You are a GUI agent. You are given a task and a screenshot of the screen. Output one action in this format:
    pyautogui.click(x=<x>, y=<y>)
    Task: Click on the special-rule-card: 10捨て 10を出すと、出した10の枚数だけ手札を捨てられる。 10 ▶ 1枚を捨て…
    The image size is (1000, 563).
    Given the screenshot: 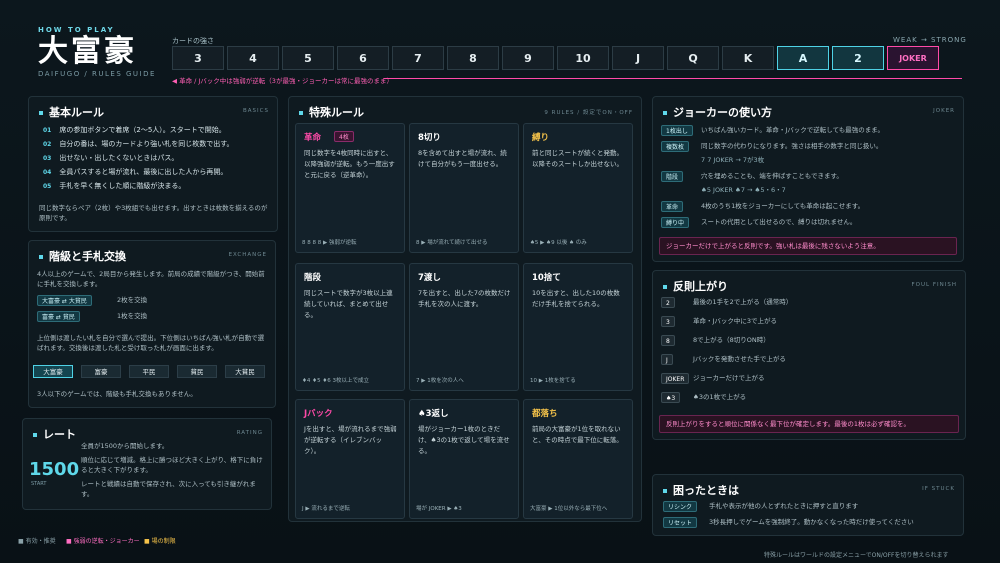 What is the action you would take?
    pyautogui.click(x=578, y=327)
    